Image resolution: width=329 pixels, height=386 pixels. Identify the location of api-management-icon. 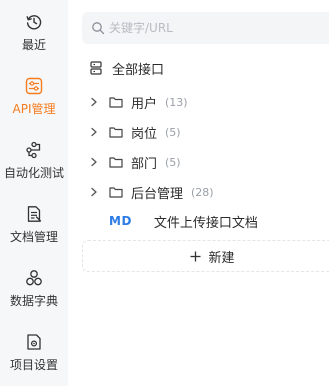
(34, 86).